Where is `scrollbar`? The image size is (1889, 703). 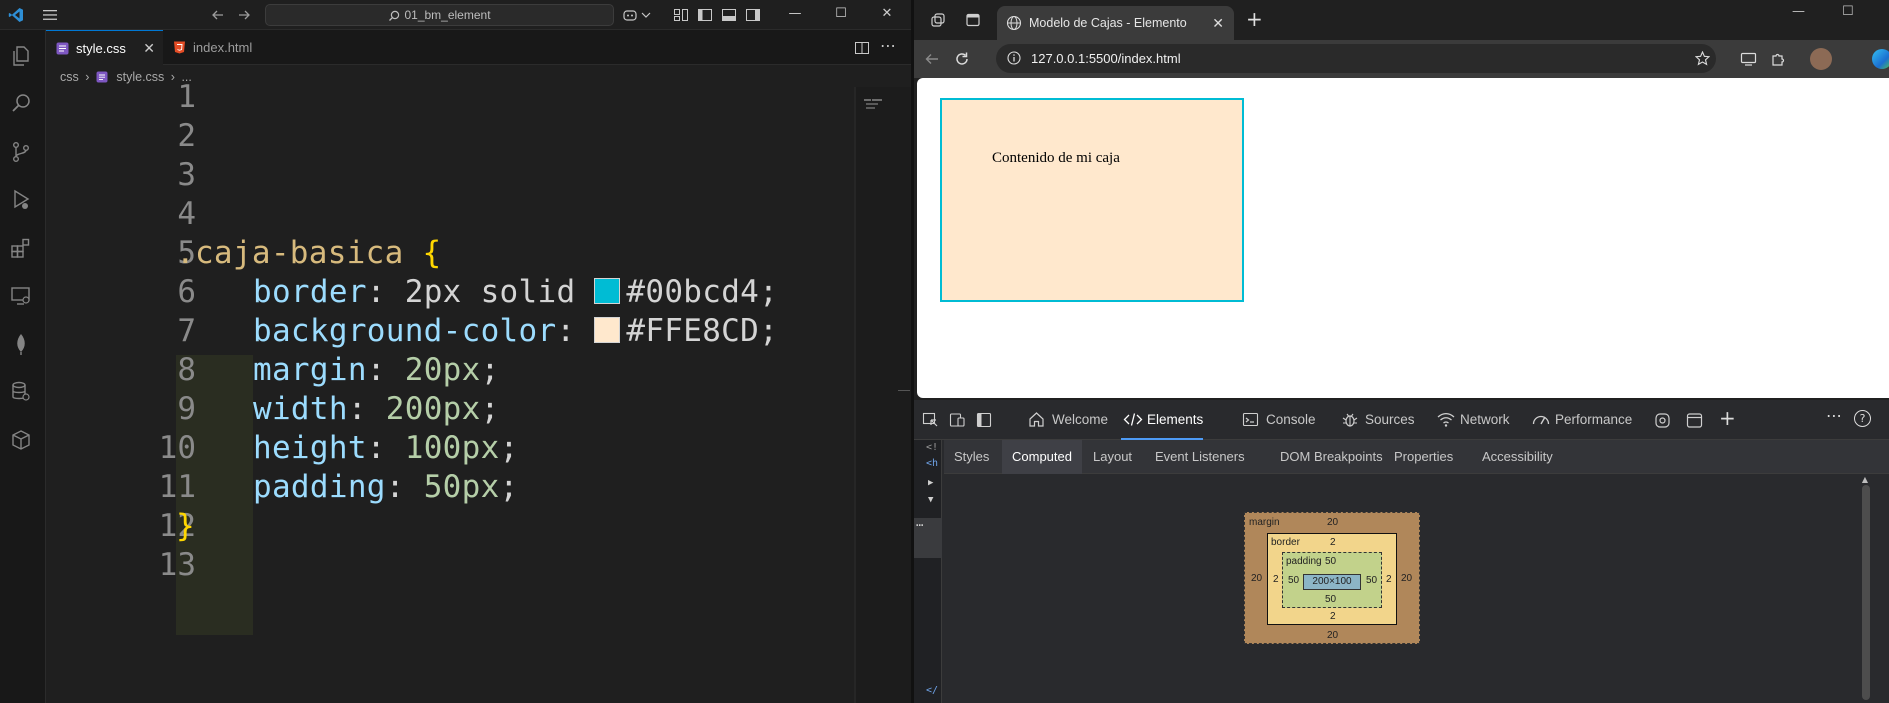
scrollbar is located at coordinates (1866, 592).